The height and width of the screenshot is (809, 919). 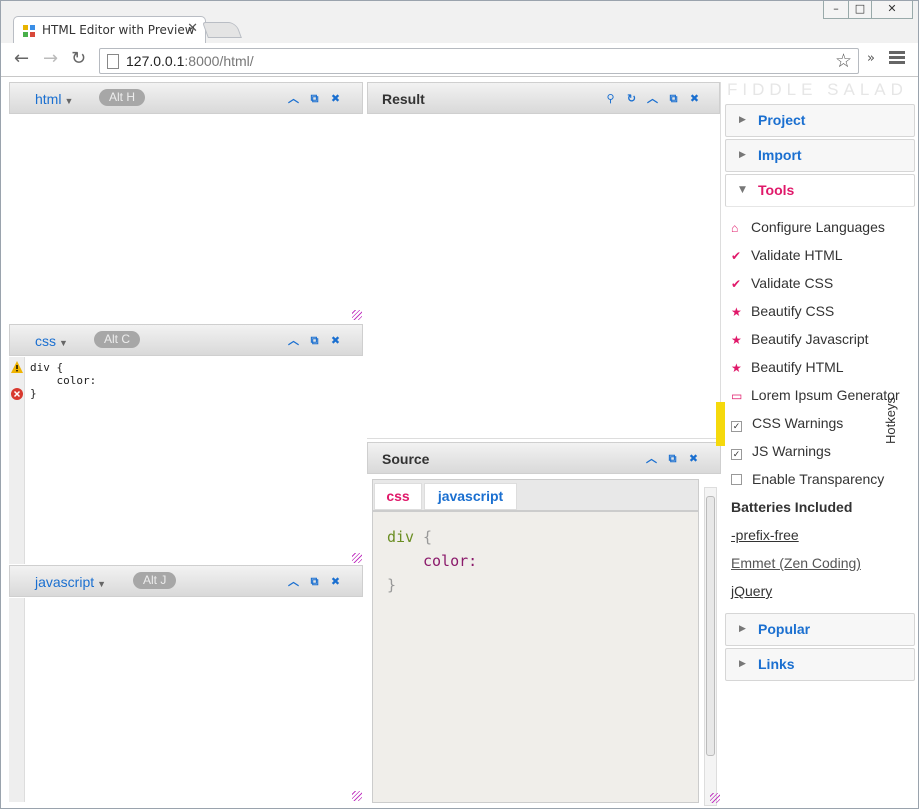 What do you see at coordinates (470, 496) in the screenshot?
I see `tab-javascript: javascript` at bounding box center [470, 496].